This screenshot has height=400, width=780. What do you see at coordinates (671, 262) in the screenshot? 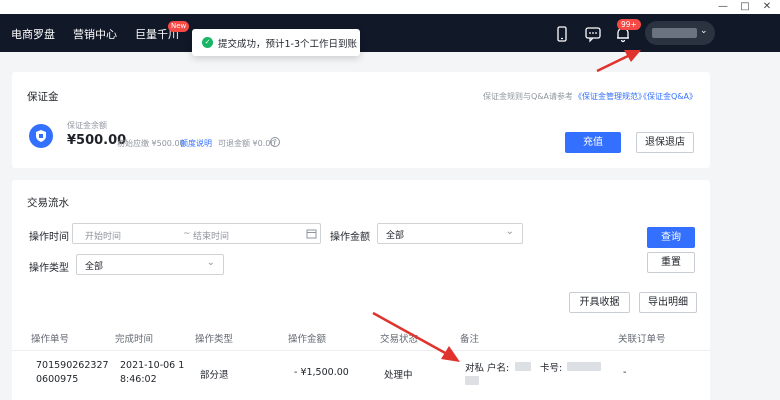
I see `reset-button: 重置` at bounding box center [671, 262].